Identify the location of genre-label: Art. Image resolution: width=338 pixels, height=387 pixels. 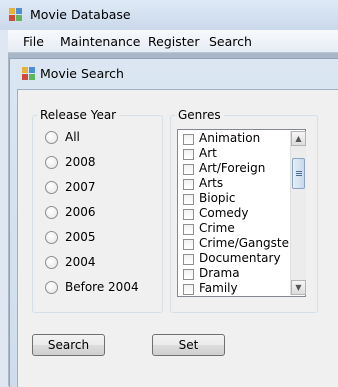
(208, 153).